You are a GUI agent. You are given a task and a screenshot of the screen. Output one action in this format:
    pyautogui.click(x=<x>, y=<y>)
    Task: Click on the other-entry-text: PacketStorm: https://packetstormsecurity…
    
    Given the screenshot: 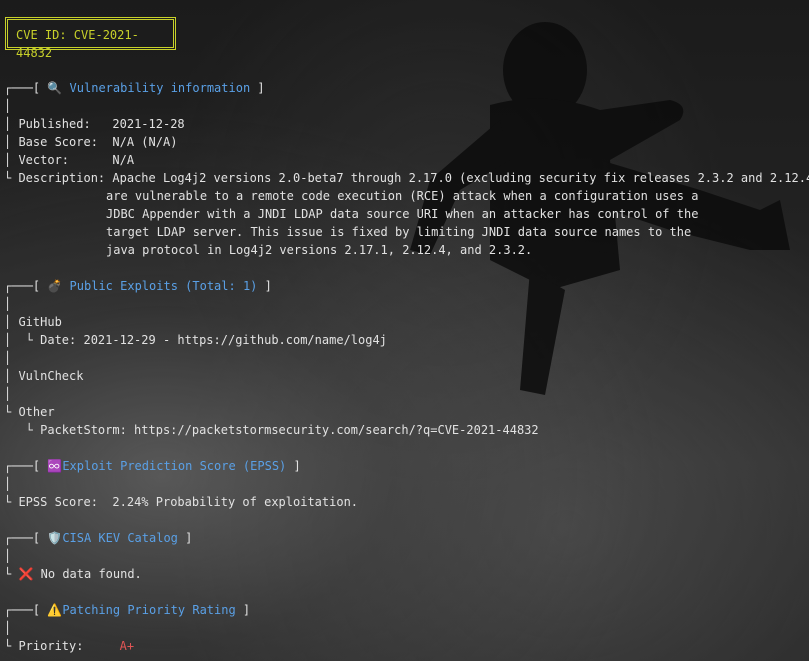 What is the action you would take?
    pyautogui.click(x=289, y=430)
    